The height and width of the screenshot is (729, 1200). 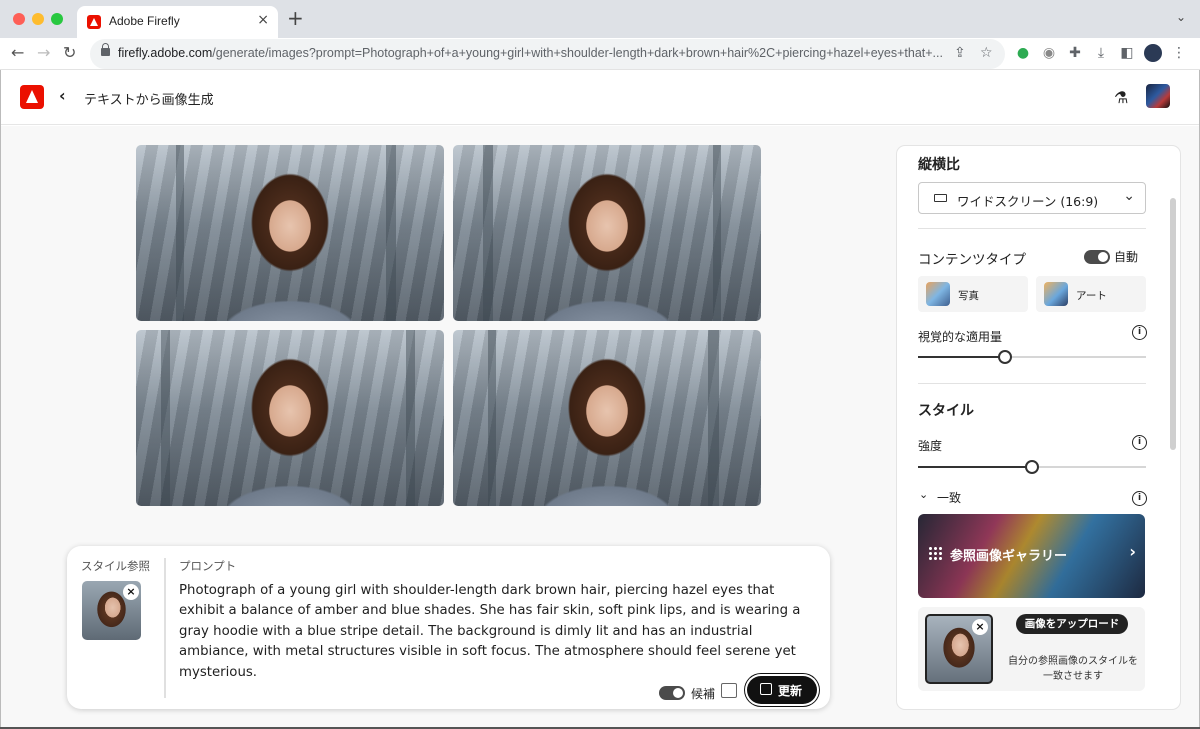 What do you see at coordinates (790, 691) in the screenshot?
I see `update-button-label: 更新` at bounding box center [790, 691].